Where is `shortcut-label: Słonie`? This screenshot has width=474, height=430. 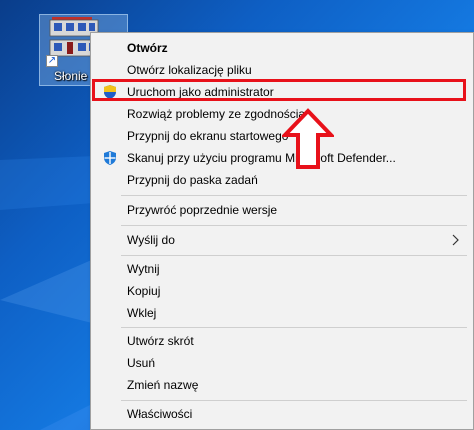
shortcut-label: Słonie is located at coordinates (71, 76).